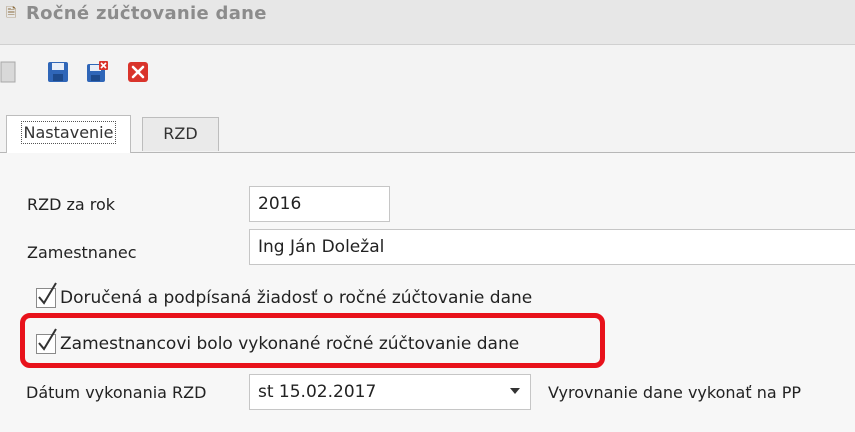 This screenshot has height=432, width=855. What do you see at coordinates (146, 13) in the screenshot?
I see `window-title: Ročné zúčtovanie dane` at bounding box center [146, 13].